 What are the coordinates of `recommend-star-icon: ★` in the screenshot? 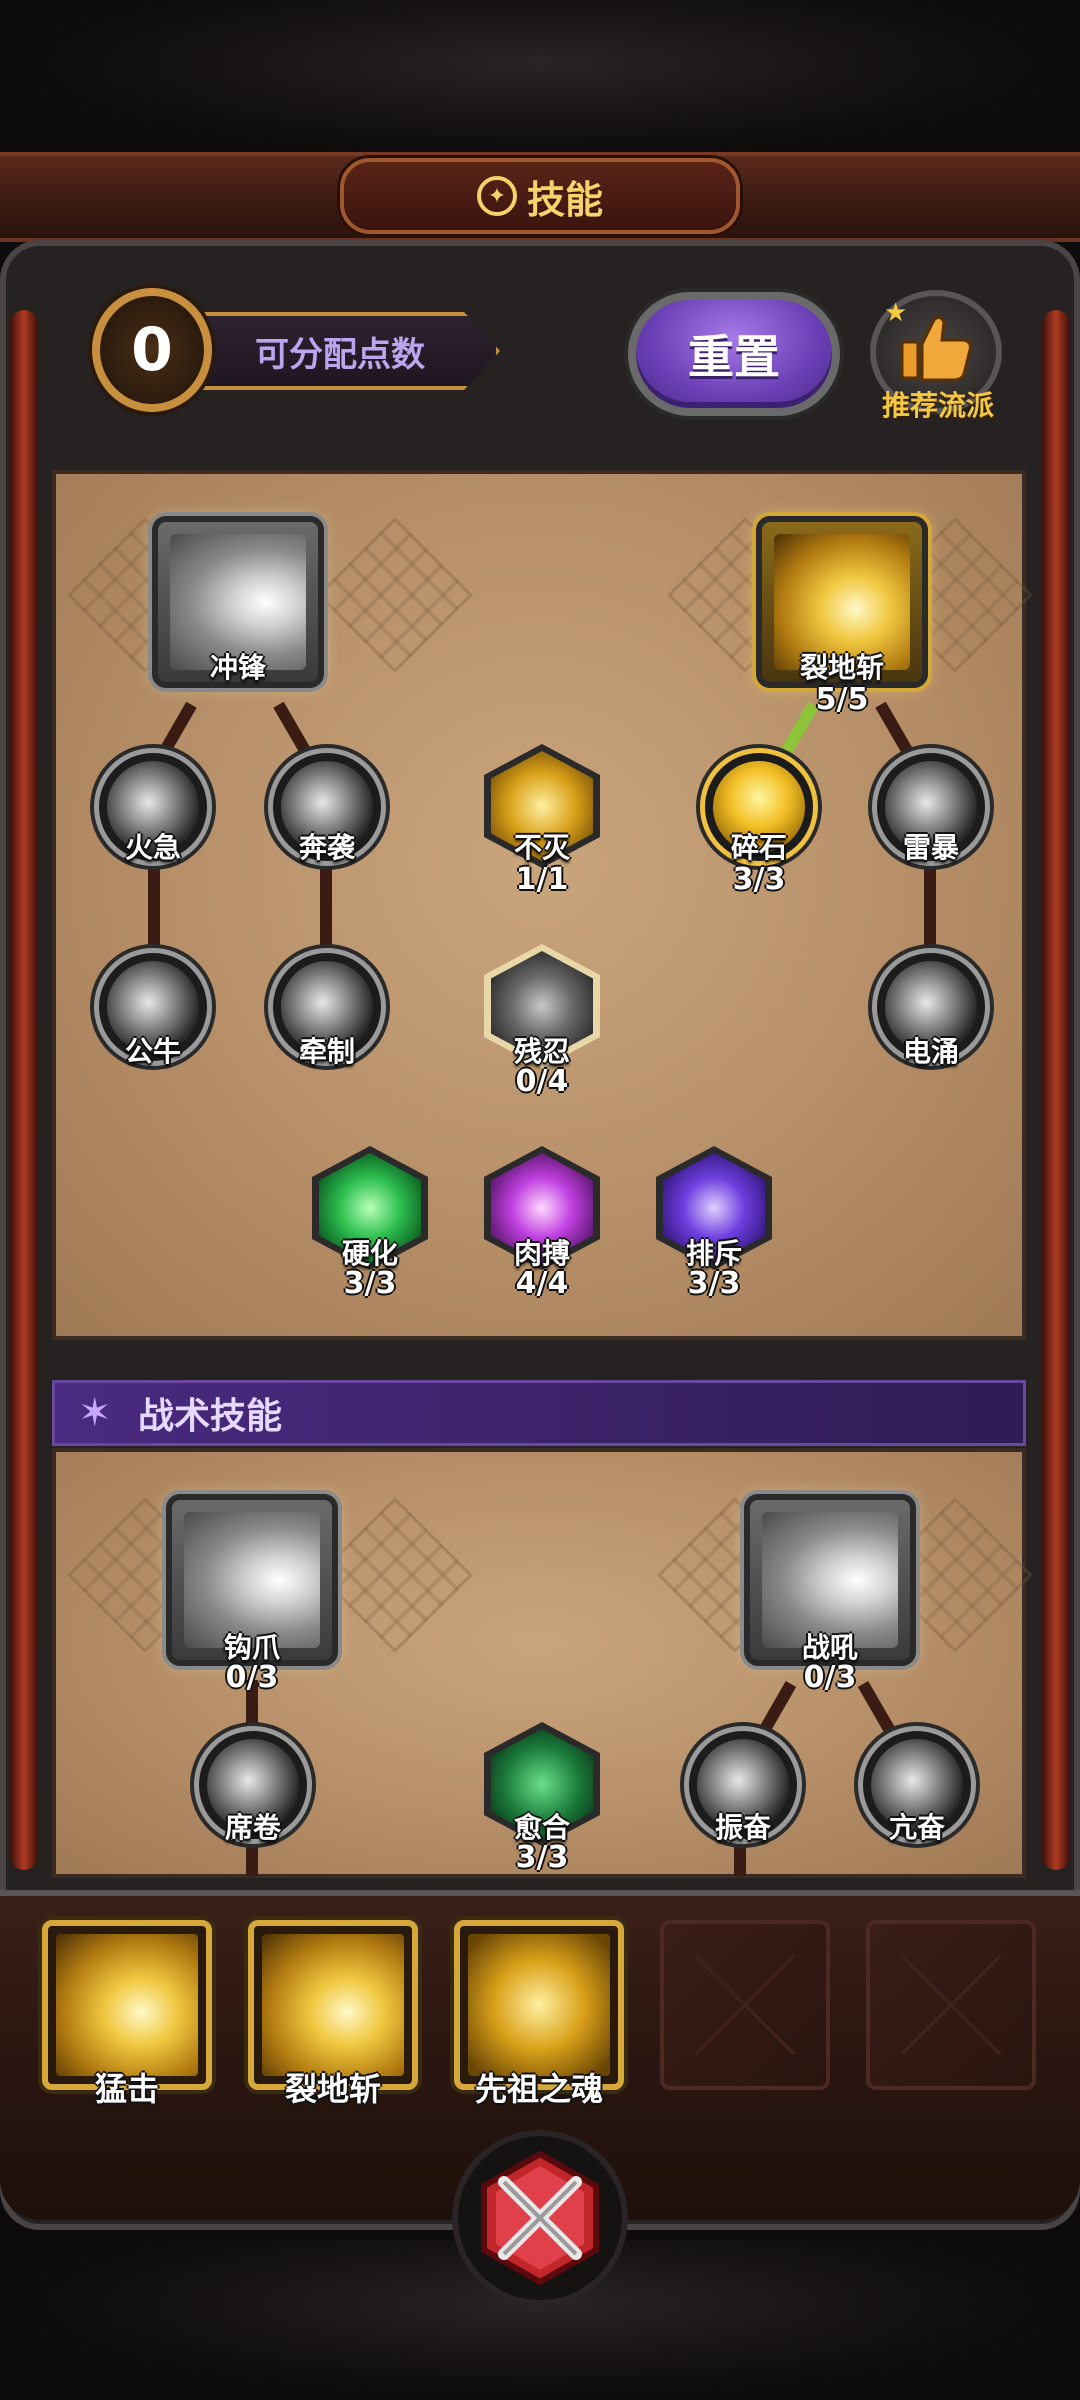 It's located at (896, 313).